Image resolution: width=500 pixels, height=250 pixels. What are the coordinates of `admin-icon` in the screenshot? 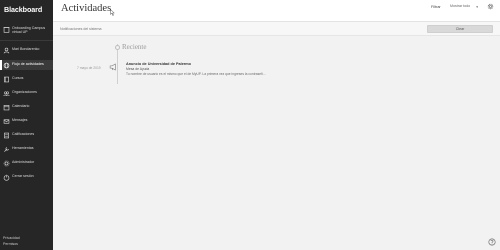 It's located at (6, 163).